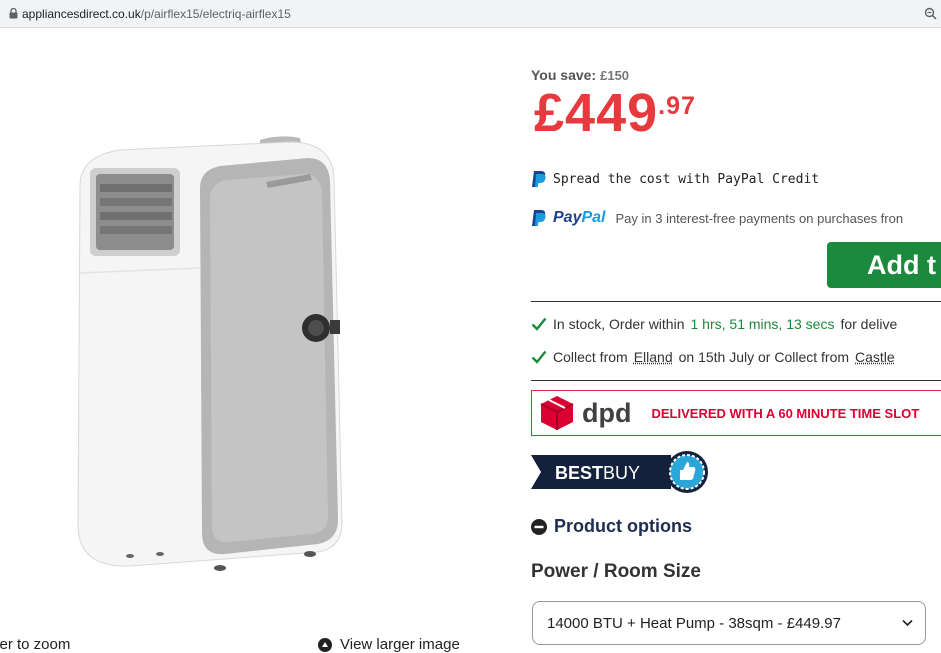  I want to click on product-options-toggle: Product options, so click(611, 526).